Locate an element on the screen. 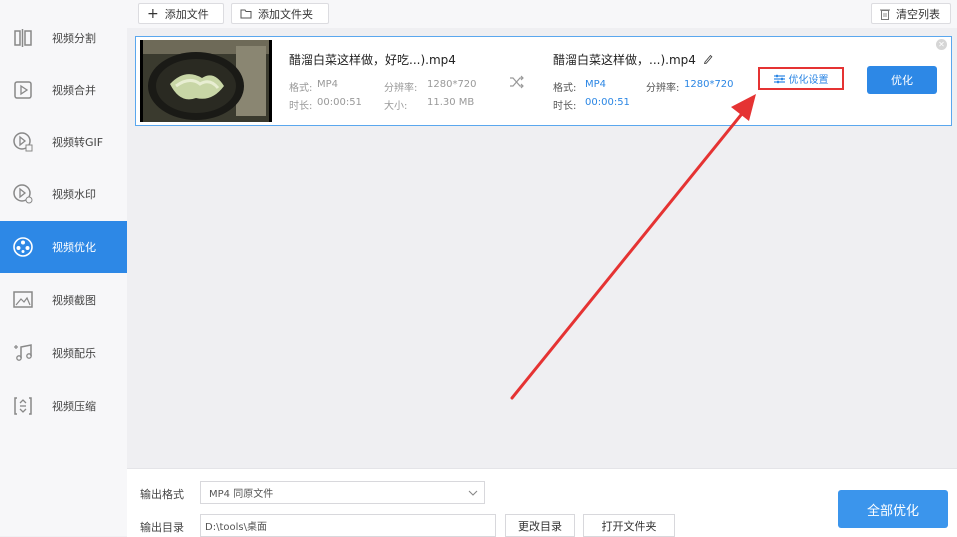 The width and height of the screenshot is (957, 537). source-file-name: 醋溜白菜这样做，好吃...).mp4 is located at coordinates (372, 60).